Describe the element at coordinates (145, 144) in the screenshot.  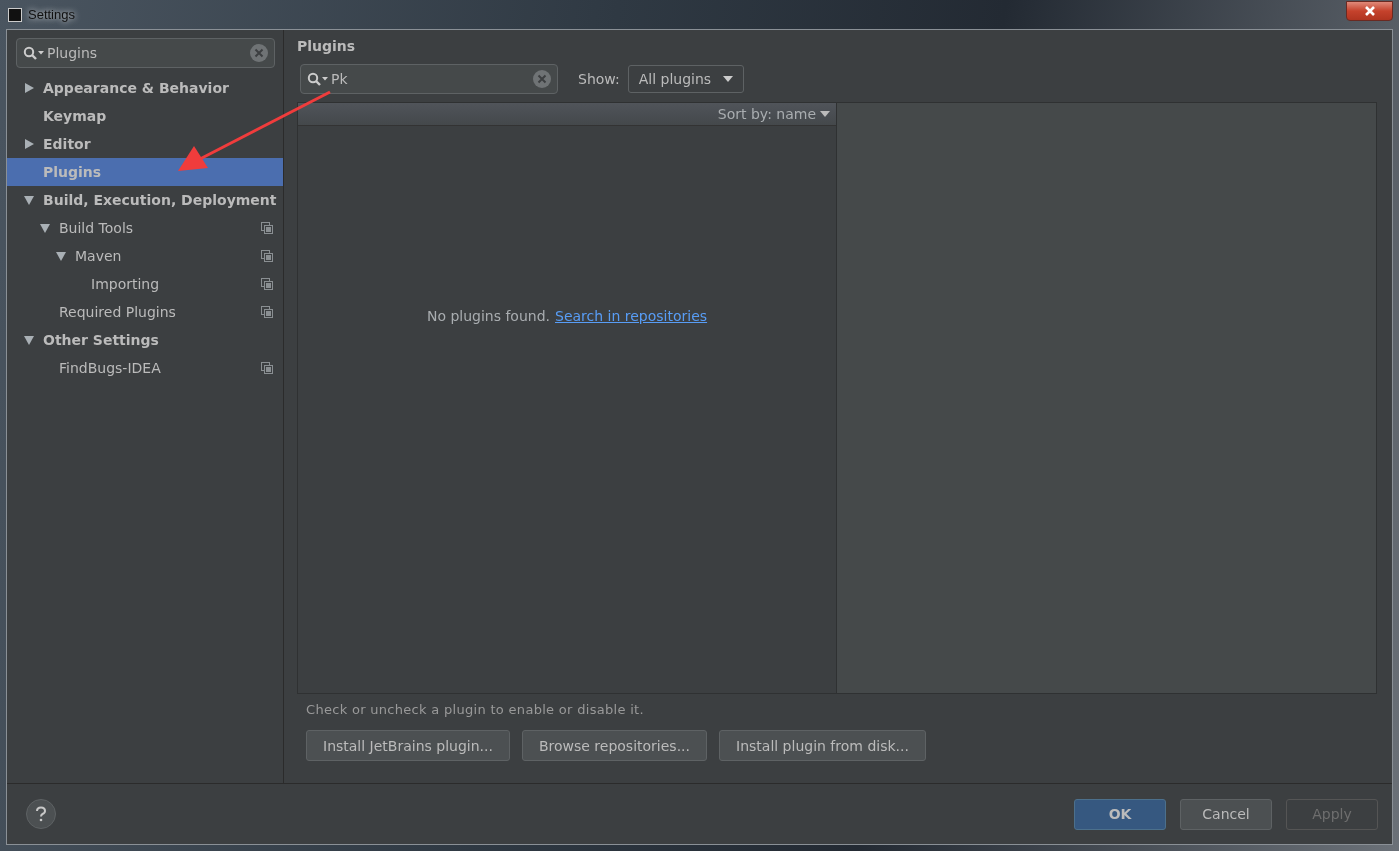
I see `tree-item: Editor` at that location.